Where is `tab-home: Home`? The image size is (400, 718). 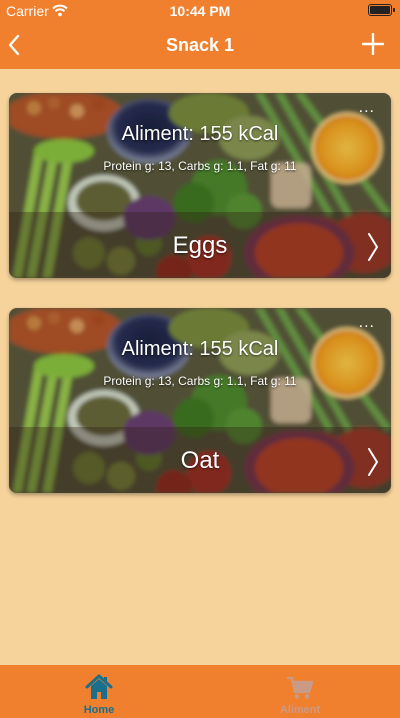 tab-home: Home is located at coordinates (99, 691).